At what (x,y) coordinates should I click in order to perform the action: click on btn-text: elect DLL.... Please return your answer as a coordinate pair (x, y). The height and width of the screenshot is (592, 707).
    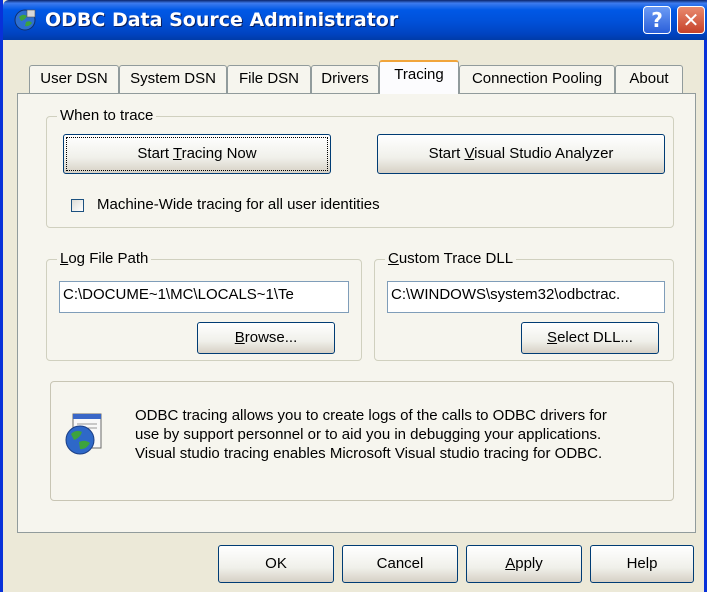
    Looking at the image, I should click on (595, 337).